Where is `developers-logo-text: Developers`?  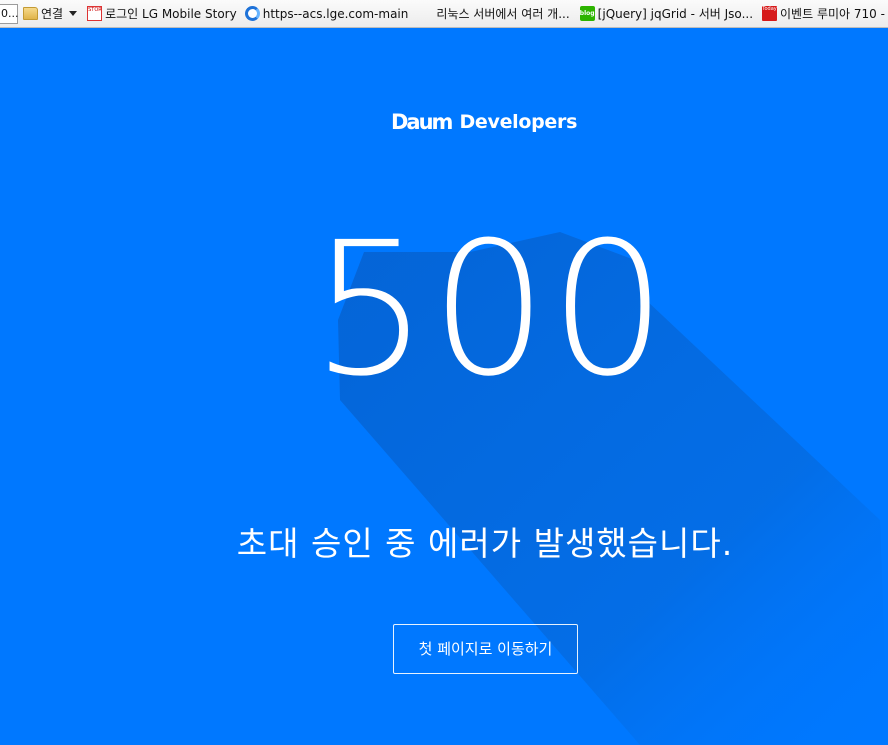
developers-logo-text: Developers is located at coordinates (518, 122).